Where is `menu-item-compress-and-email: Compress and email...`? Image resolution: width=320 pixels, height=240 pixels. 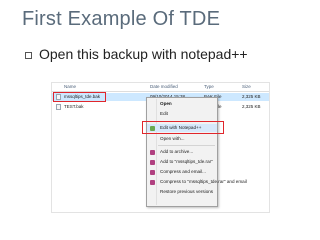 menu-item-compress-and-email: Compress and email... is located at coordinates (182, 172).